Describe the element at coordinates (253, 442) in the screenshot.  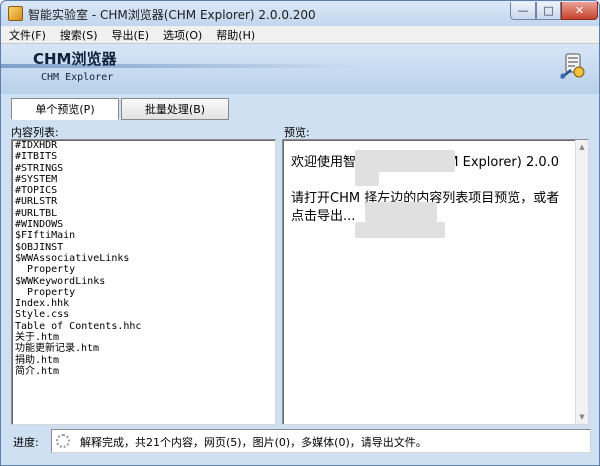
I see `status-message: 解释完成，共21个内容，网页(5)，图片(0)，多媒体(0)，请导出文件。` at that location.